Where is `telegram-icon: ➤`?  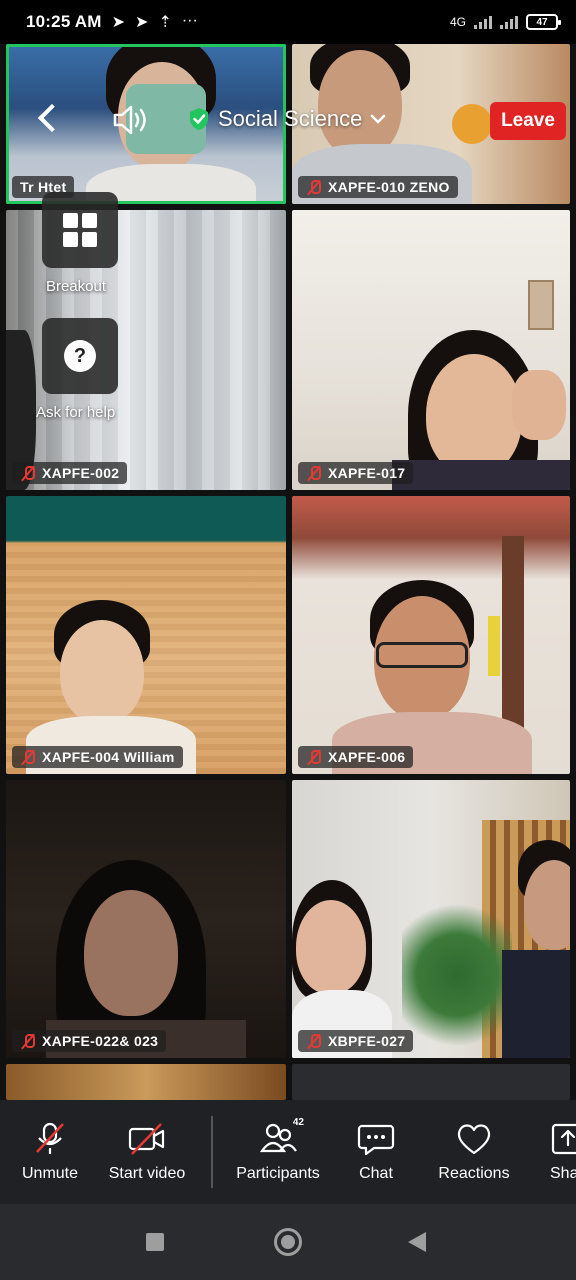
telegram-icon: ➤ is located at coordinates (118, 22).